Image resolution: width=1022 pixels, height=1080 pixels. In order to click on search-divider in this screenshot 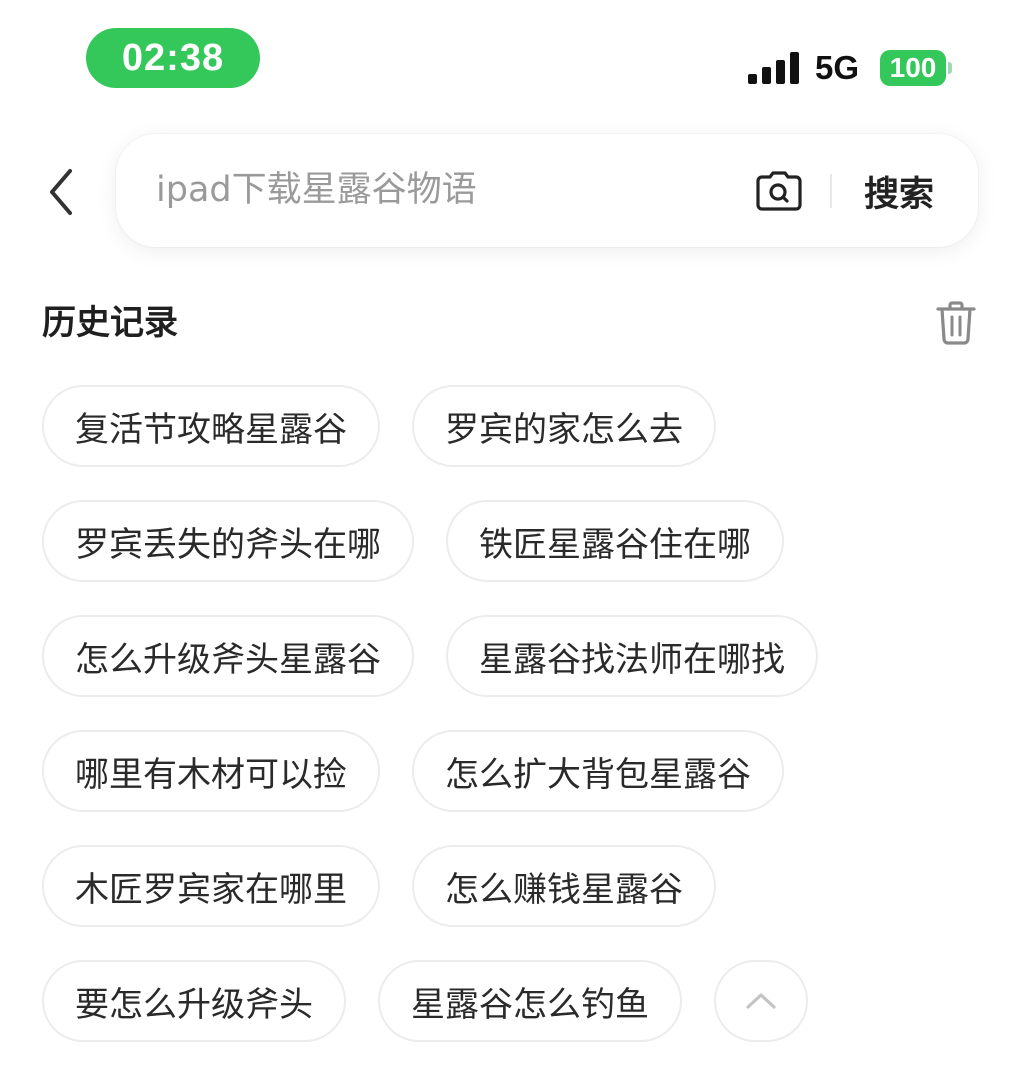, I will do `click(831, 191)`.